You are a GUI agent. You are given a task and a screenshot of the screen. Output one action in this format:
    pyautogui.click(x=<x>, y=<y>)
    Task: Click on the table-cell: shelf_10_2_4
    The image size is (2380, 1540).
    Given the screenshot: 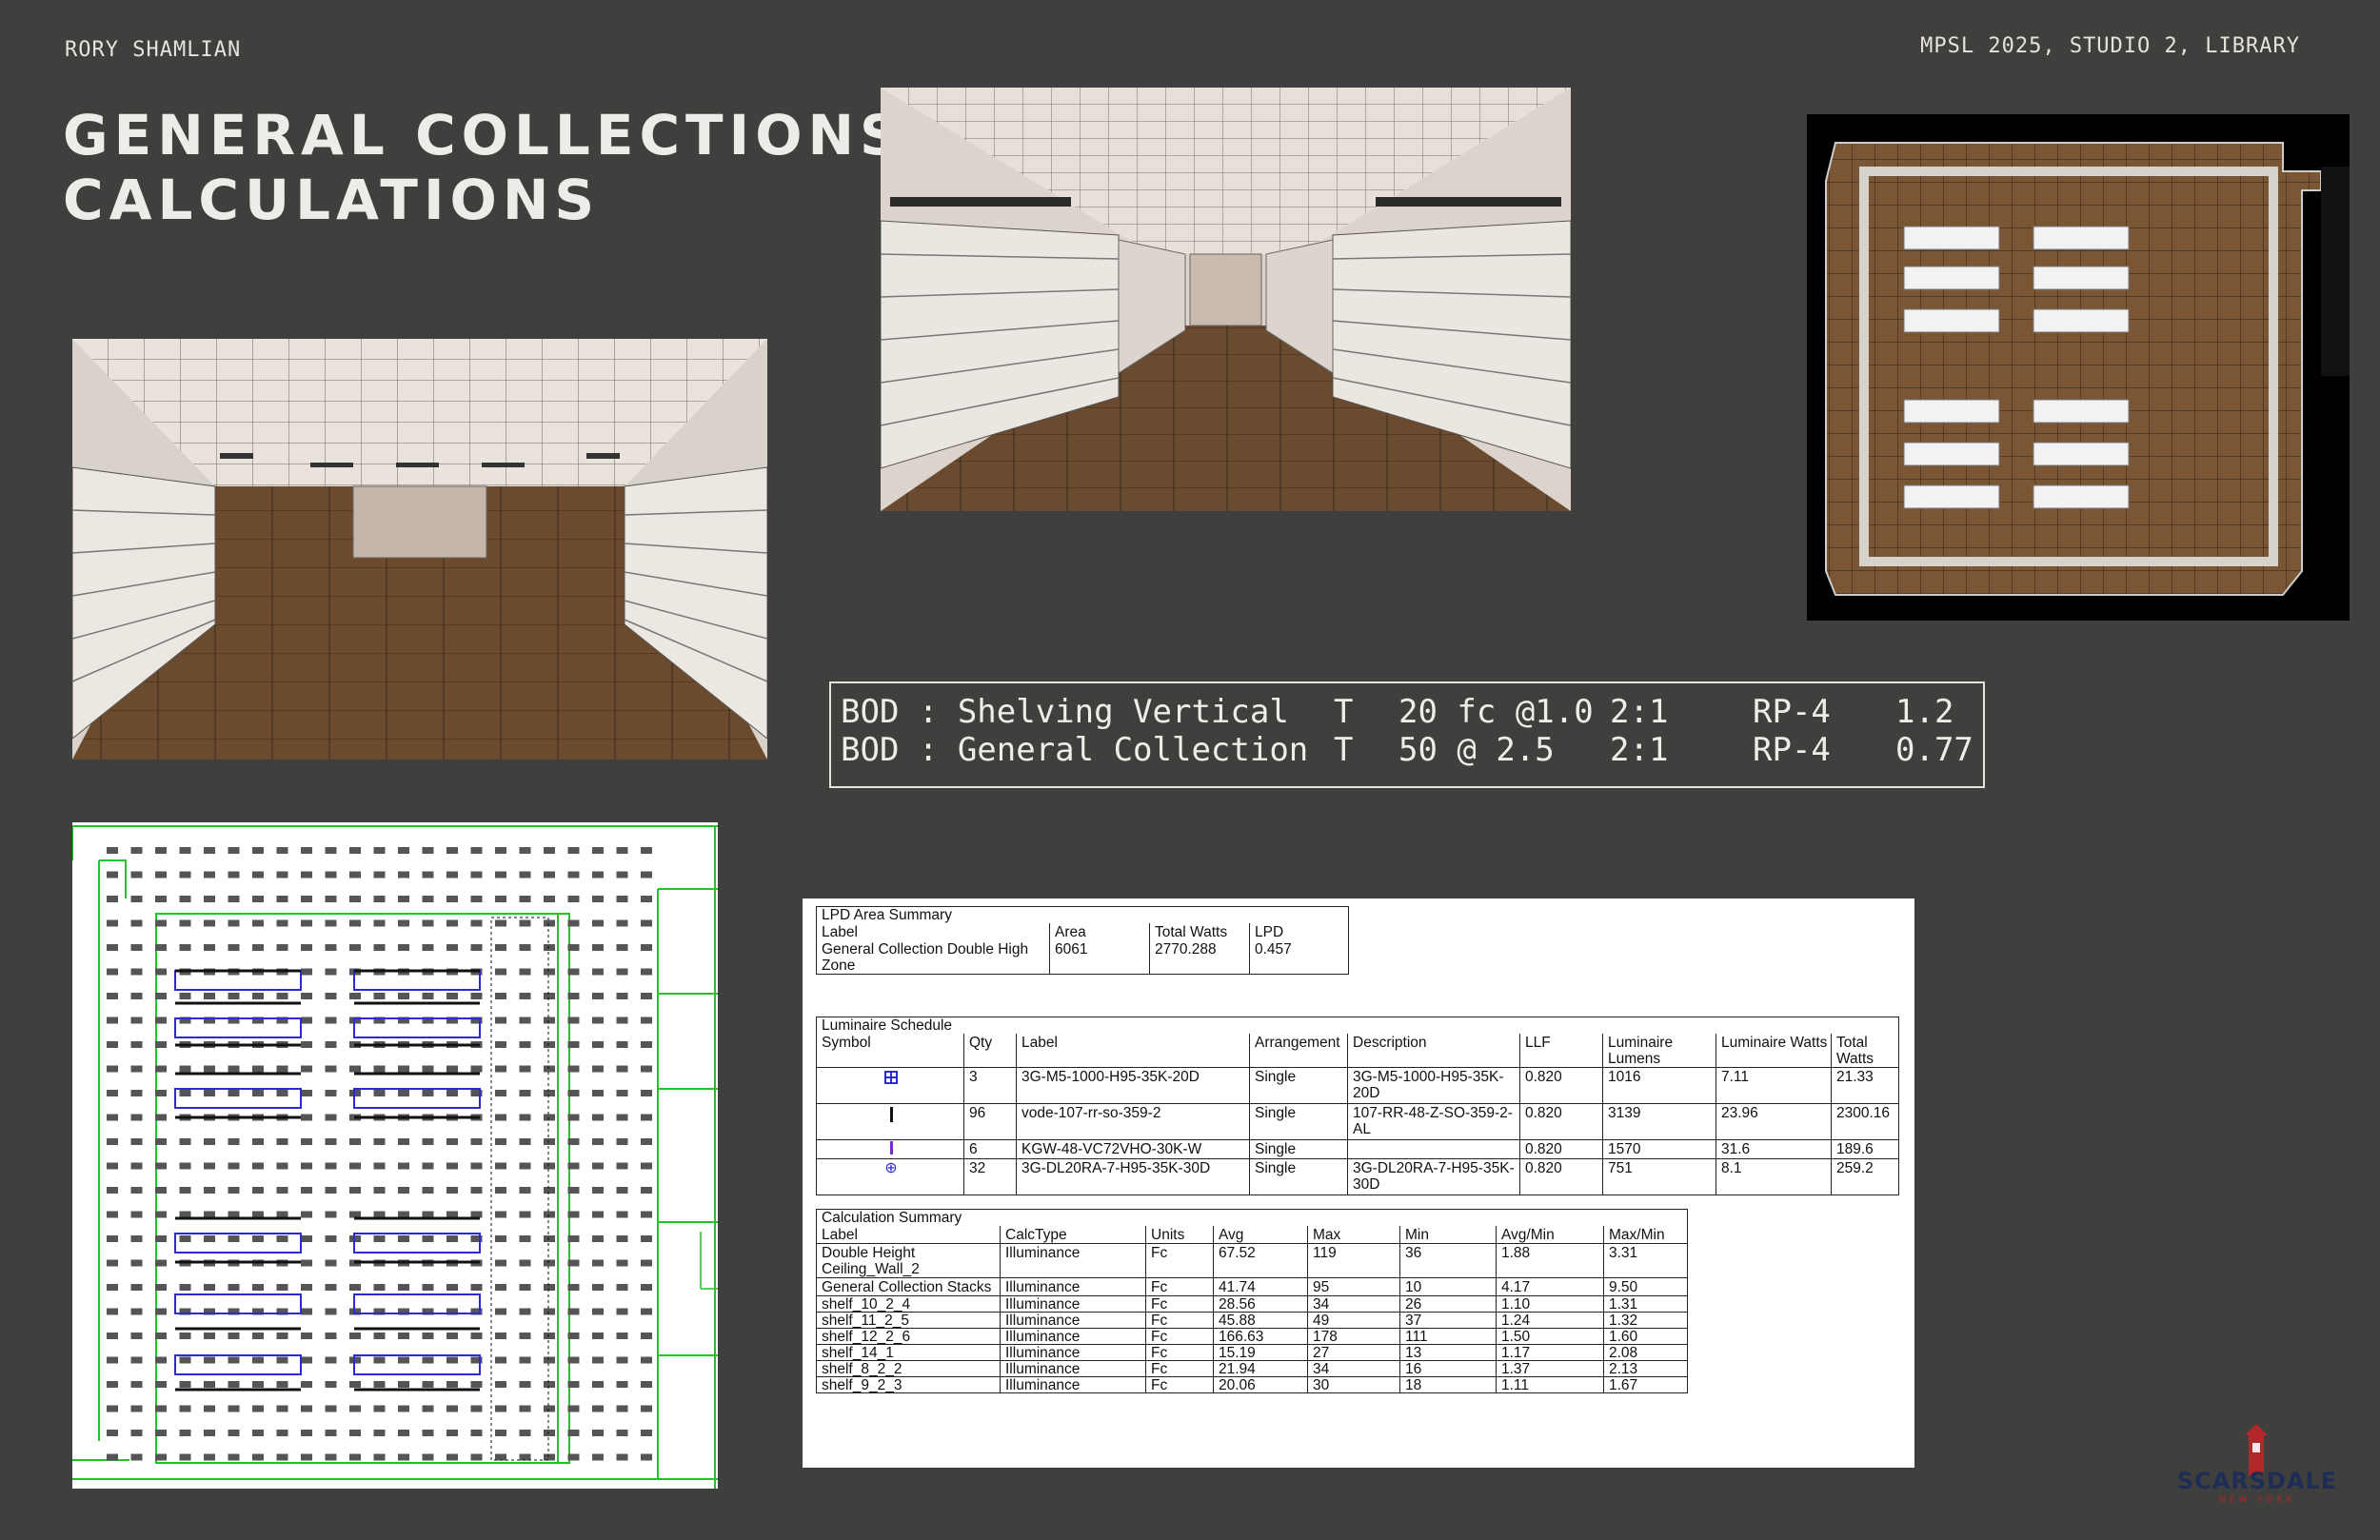 What is the action you would take?
    pyautogui.click(x=908, y=1304)
    